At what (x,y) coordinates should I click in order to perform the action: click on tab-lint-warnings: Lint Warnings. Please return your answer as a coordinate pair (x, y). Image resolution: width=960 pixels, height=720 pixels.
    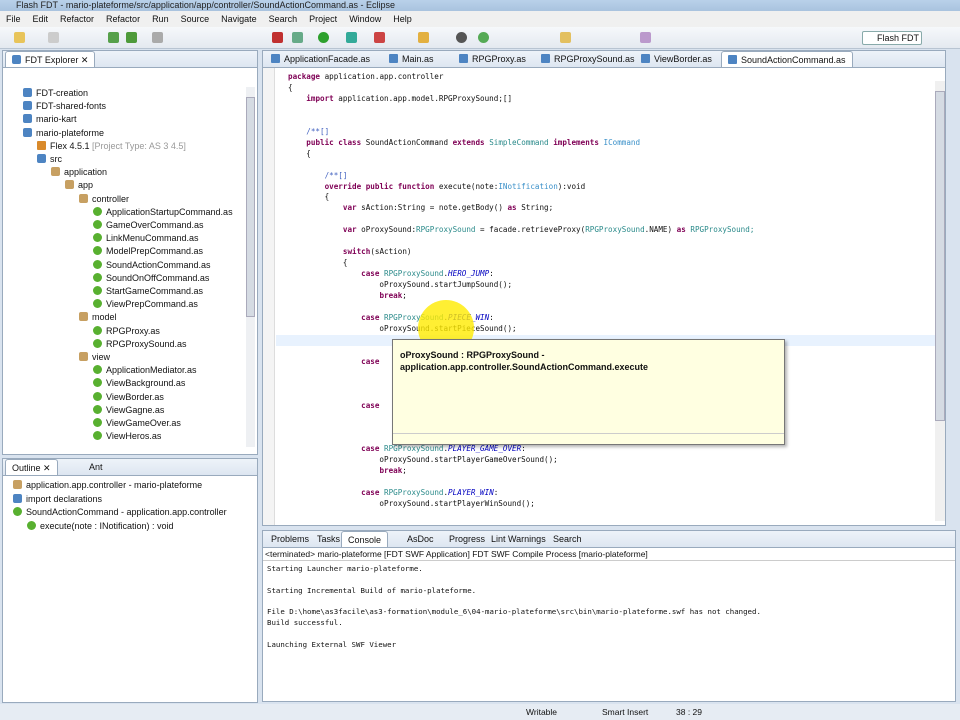
    Looking at the image, I should click on (518, 539).